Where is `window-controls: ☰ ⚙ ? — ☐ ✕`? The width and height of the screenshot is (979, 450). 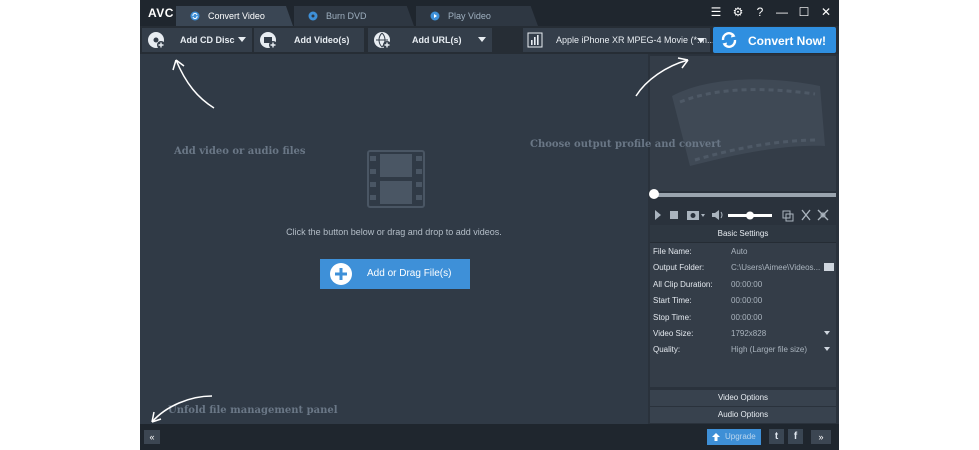
window-controls: ☰ ⚙ ? — ☐ ✕ is located at coordinates (771, 12).